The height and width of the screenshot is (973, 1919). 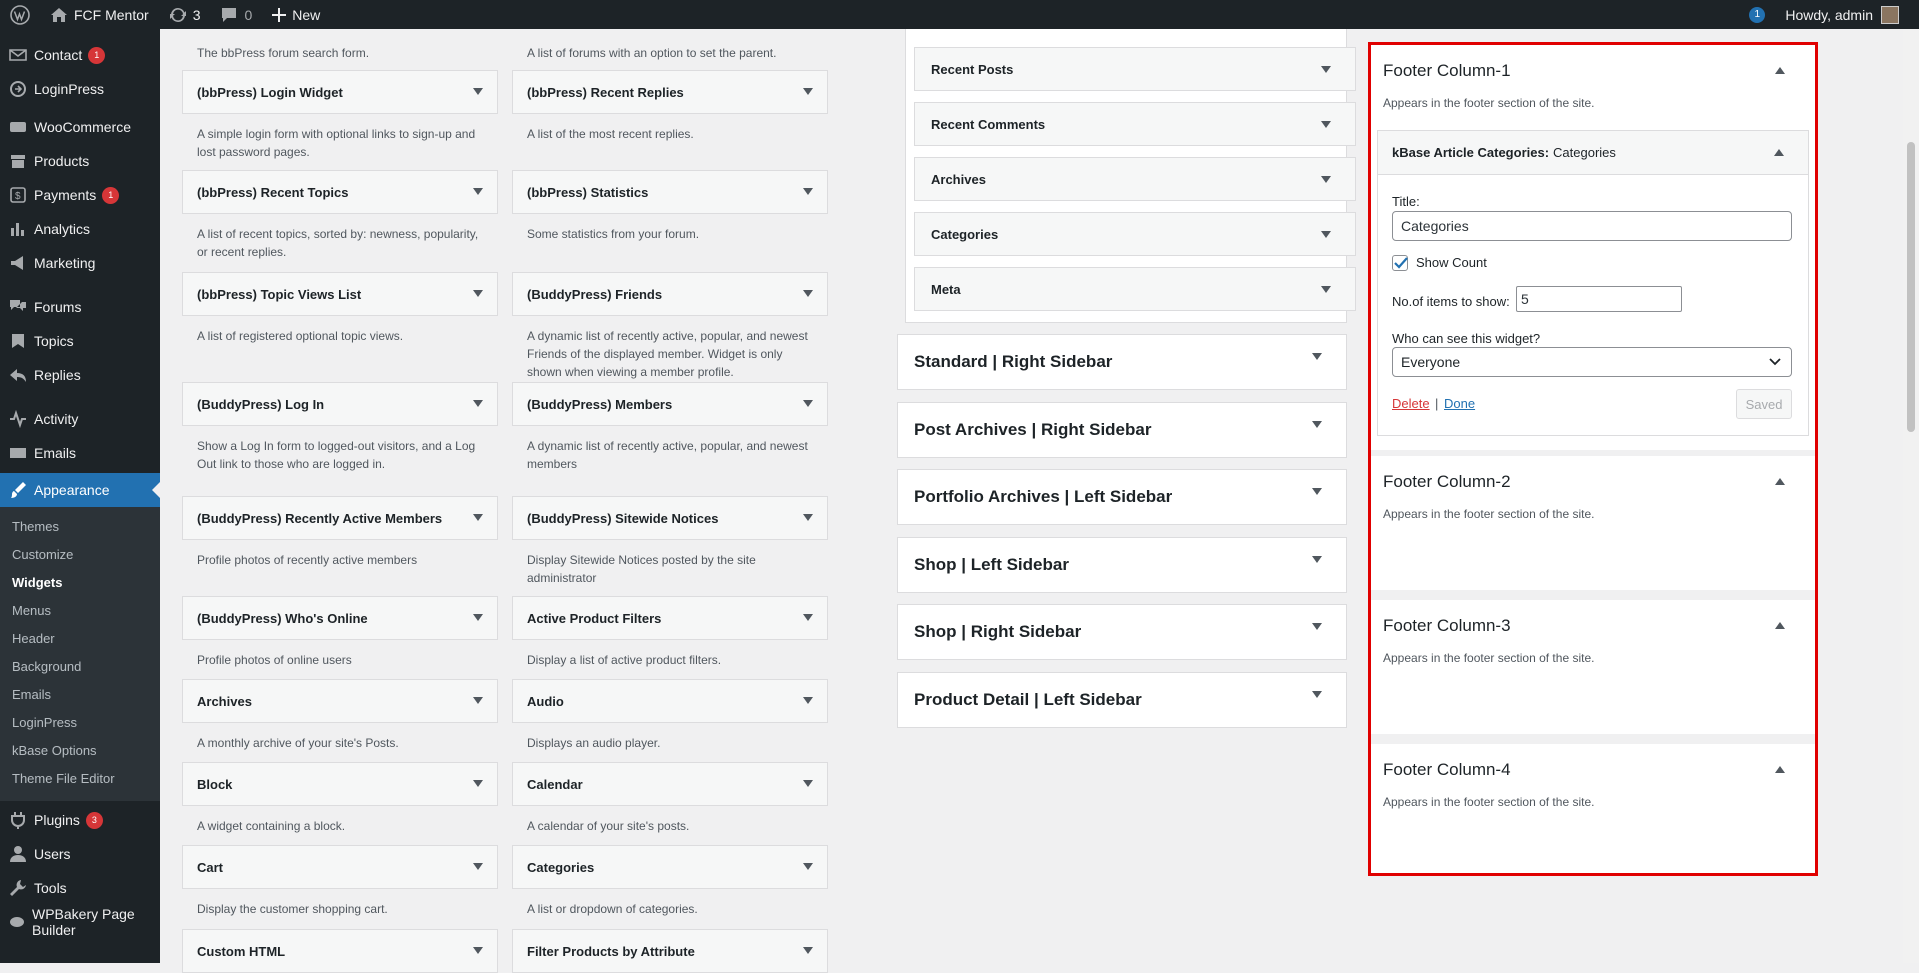 I want to click on submenu-item-theme-file-editor: Theme File Editor, so click(x=80, y=779).